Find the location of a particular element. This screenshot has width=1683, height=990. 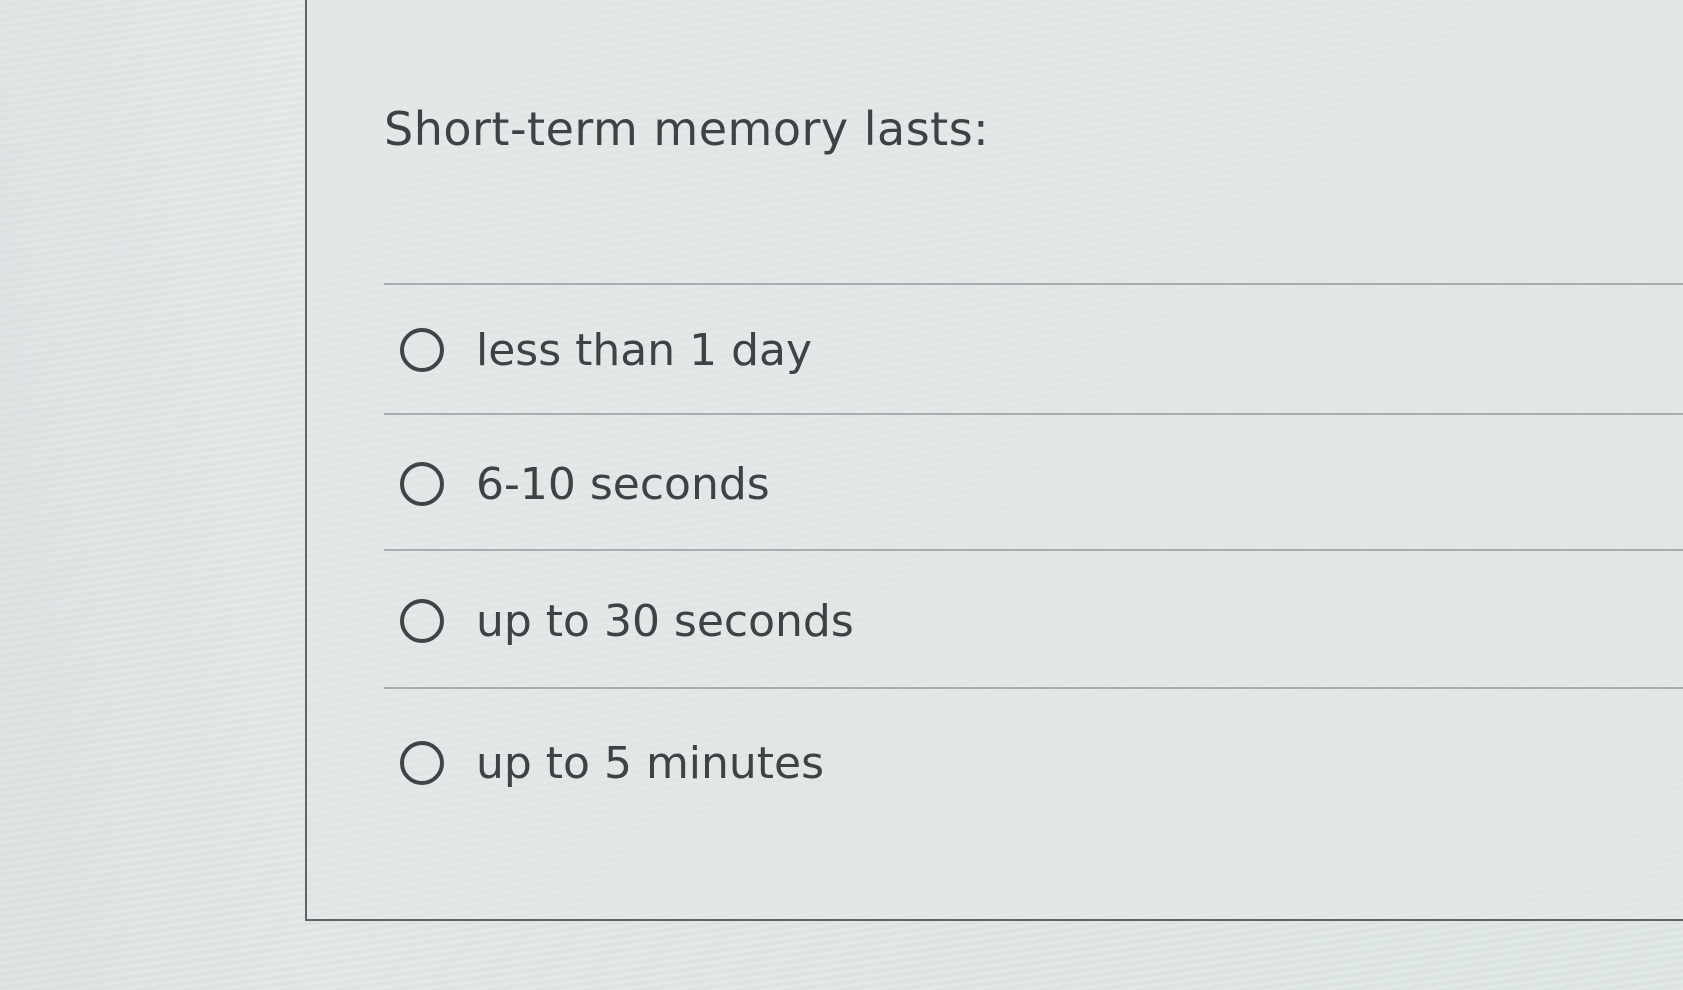

question-text: Short-term memory lasts: is located at coordinates (687, 129).